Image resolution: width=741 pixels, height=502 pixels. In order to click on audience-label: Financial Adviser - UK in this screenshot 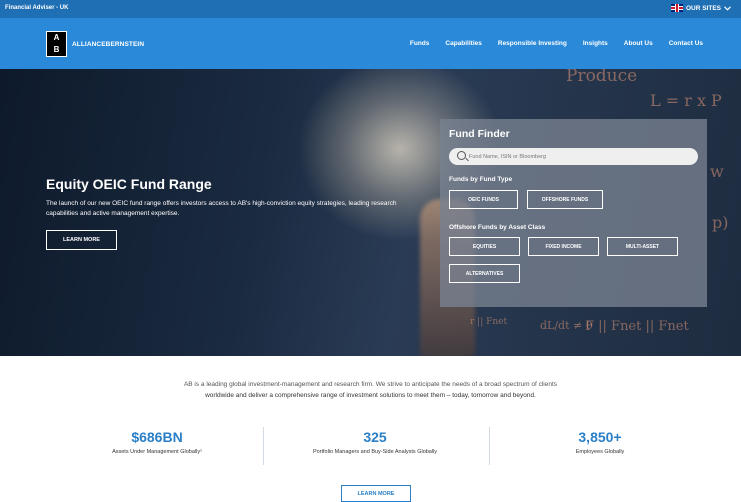, I will do `click(36, 8)`.